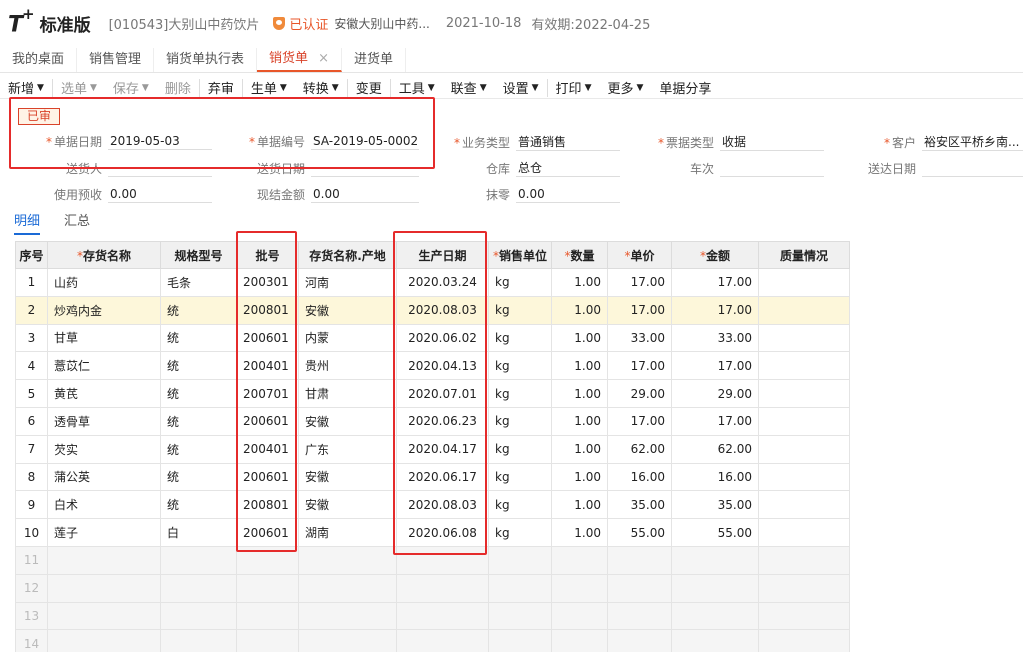 The height and width of the screenshot is (652, 1023). What do you see at coordinates (347, 449) in the screenshot?
I see `table-cell: 广东` at bounding box center [347, 449].